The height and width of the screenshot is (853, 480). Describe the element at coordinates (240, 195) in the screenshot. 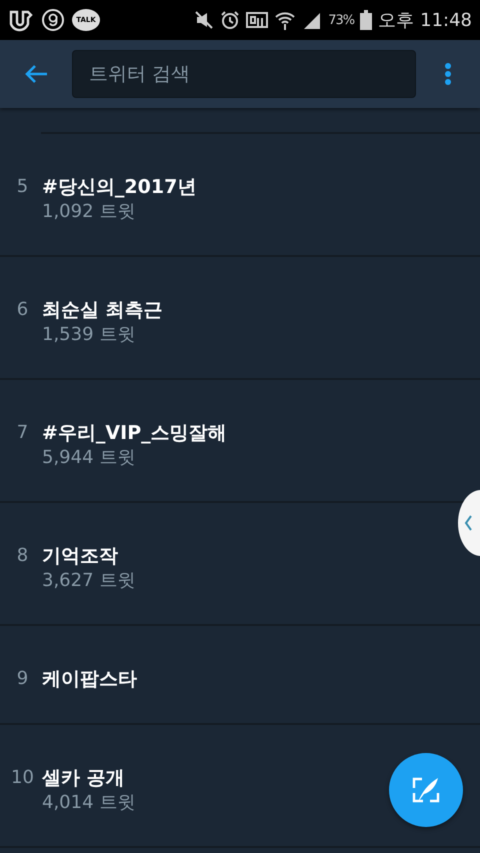

I see `trend-item: 5 #당신의_2017년 1,092 트윗` at that location.